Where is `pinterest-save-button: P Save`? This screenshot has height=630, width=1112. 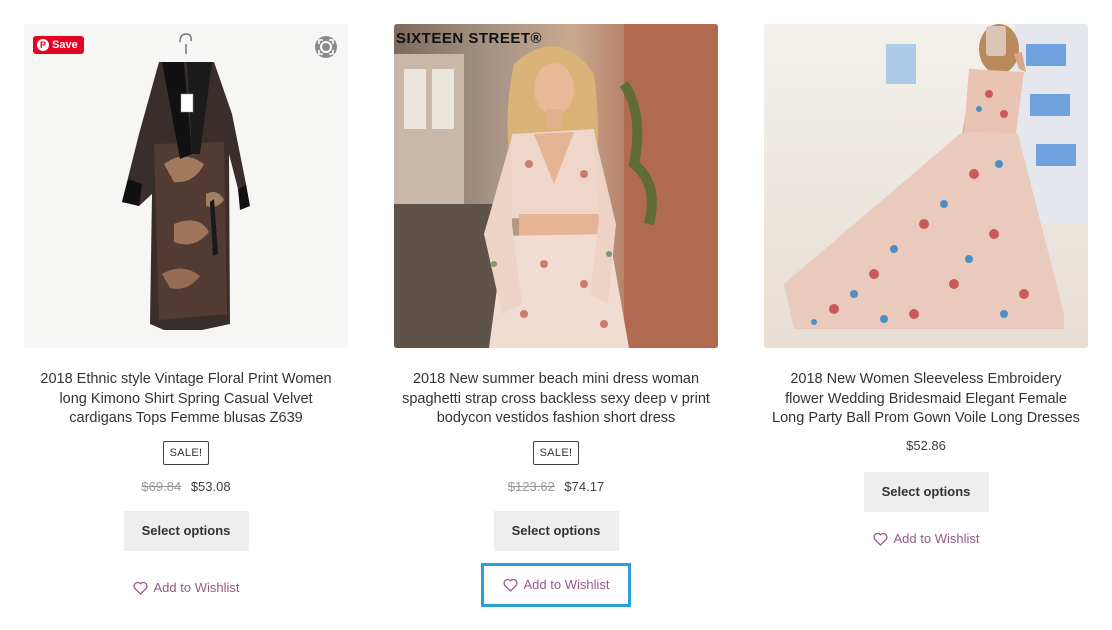 pinterest-save-button: P Save is located at coordinates (58, 45).